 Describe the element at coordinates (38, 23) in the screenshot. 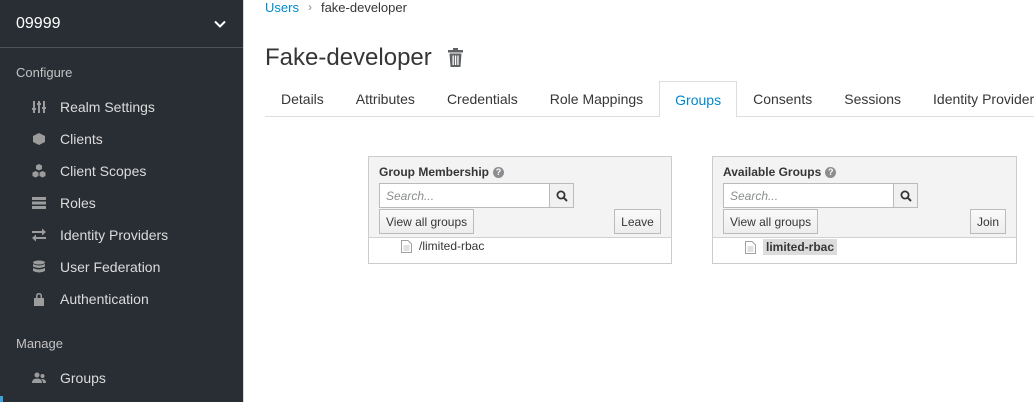

I see `realm-name: 09999` at that location.